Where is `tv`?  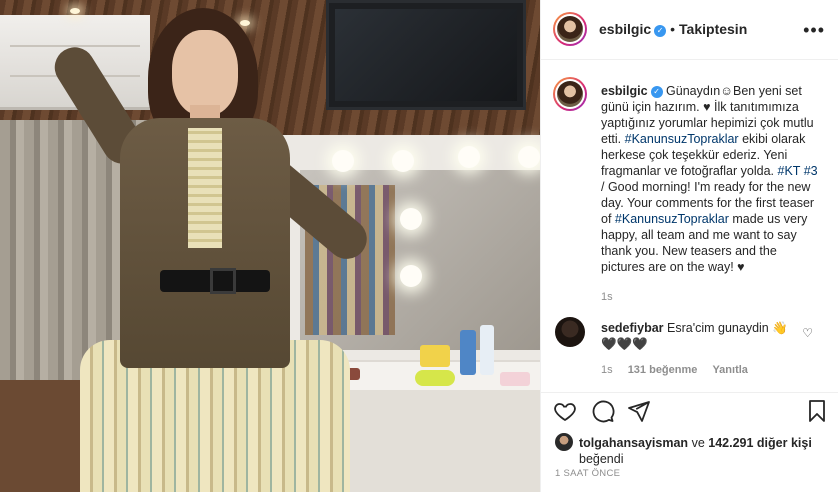
tv is located at coordinates (426, 55).